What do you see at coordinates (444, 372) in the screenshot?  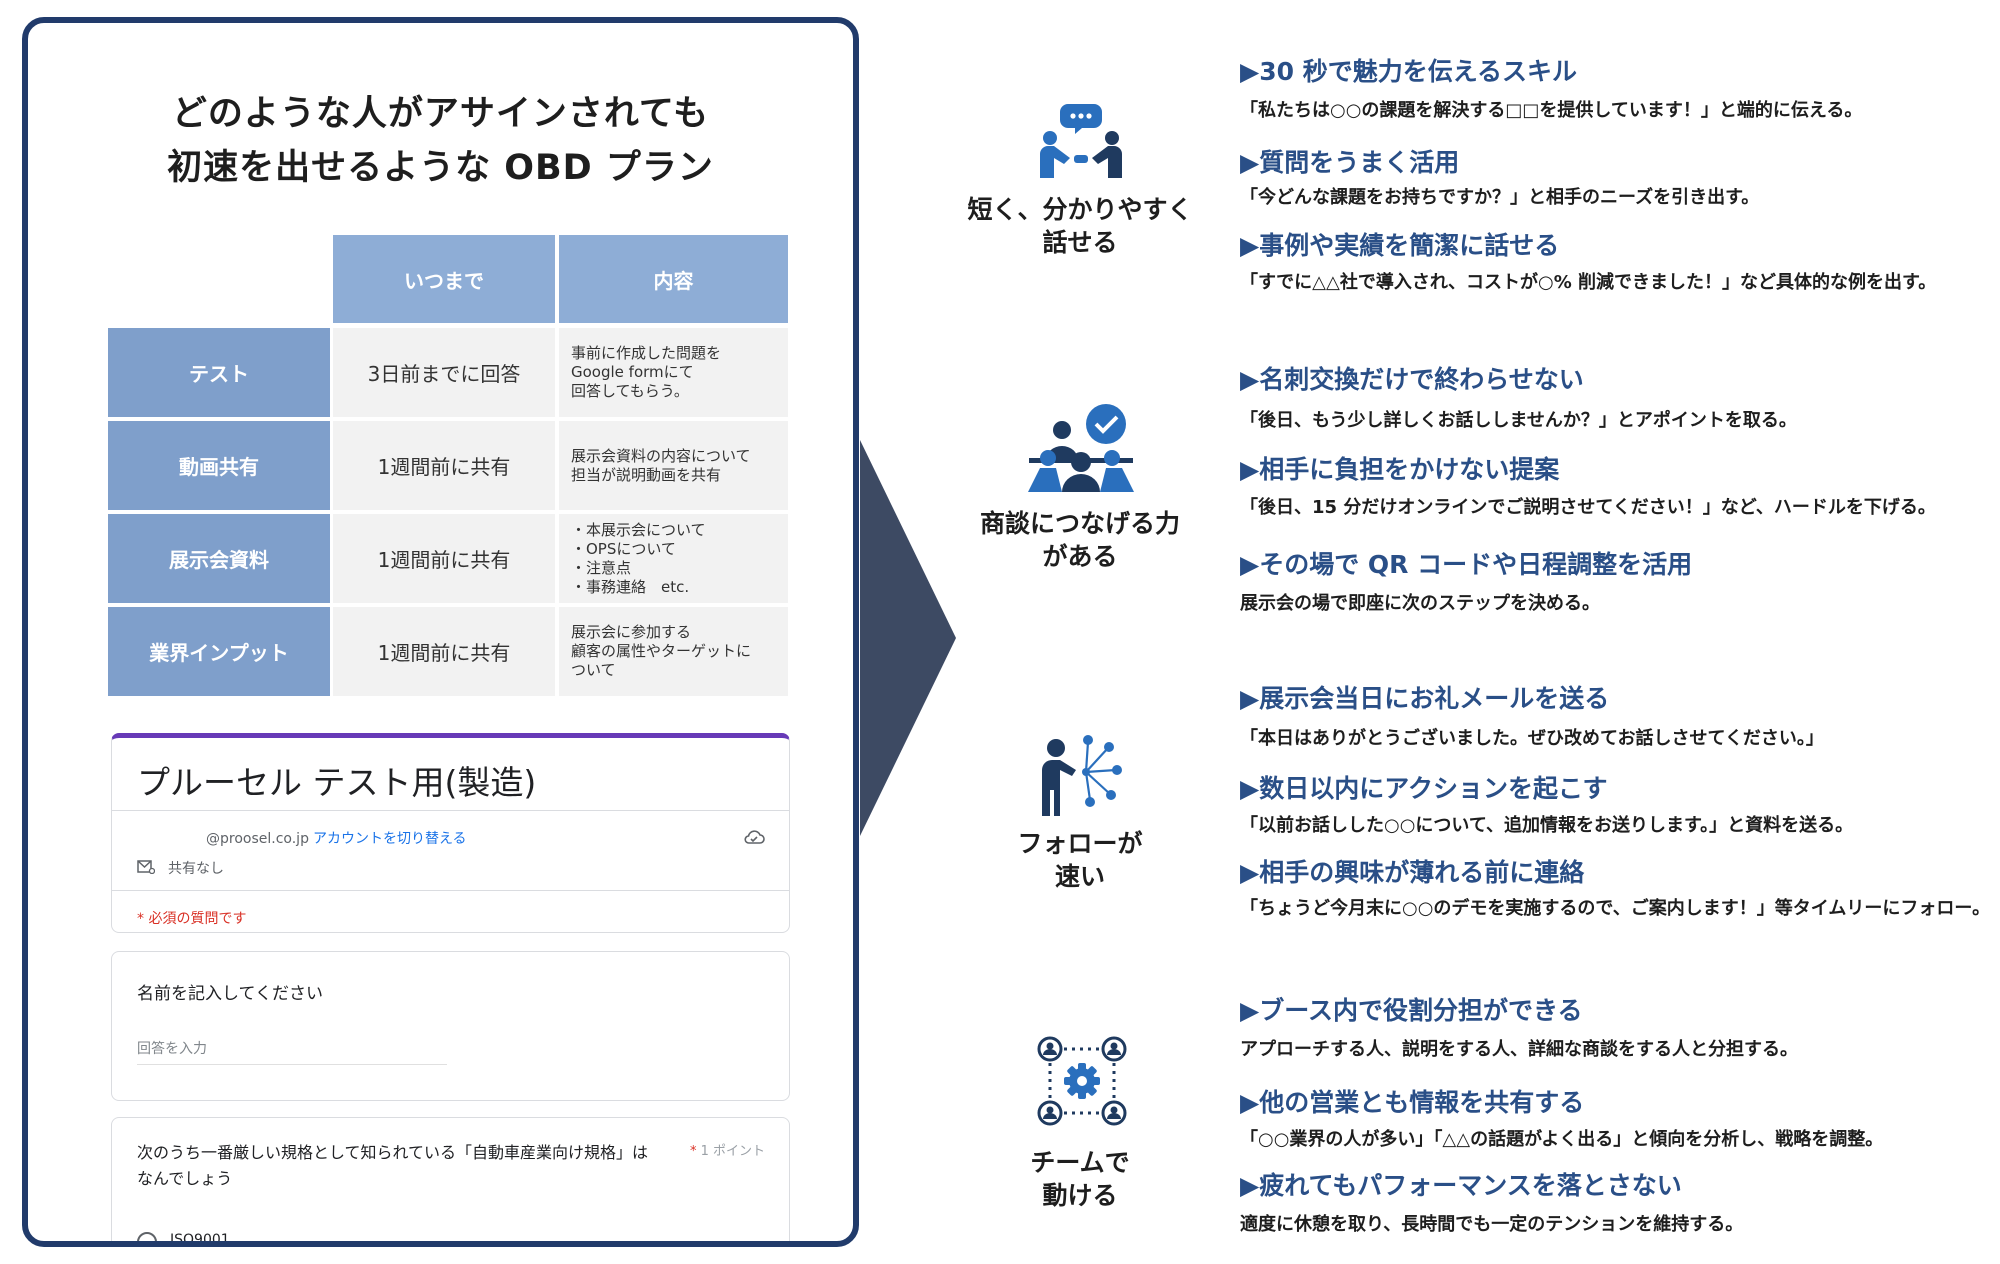 I see `row-when: 3日前までに回答` at bounding box center [444, 372].